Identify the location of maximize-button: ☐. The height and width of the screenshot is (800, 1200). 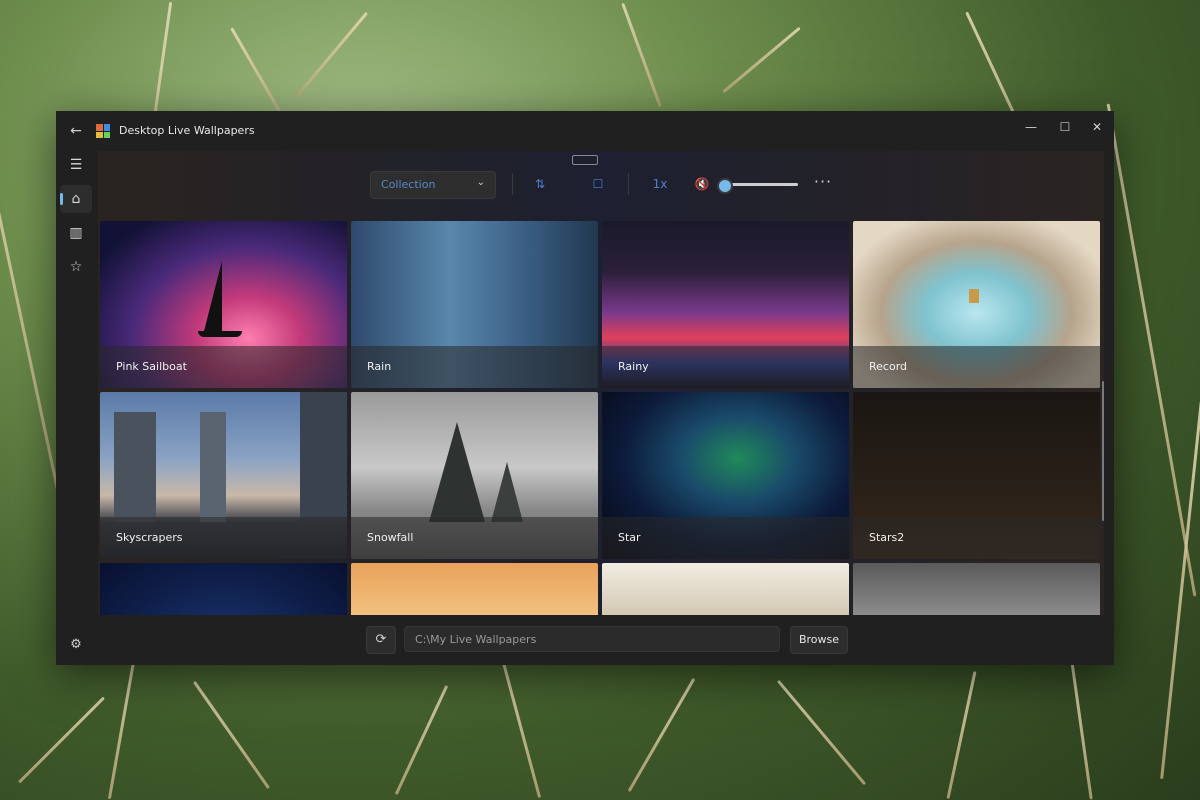
(1065, 127).